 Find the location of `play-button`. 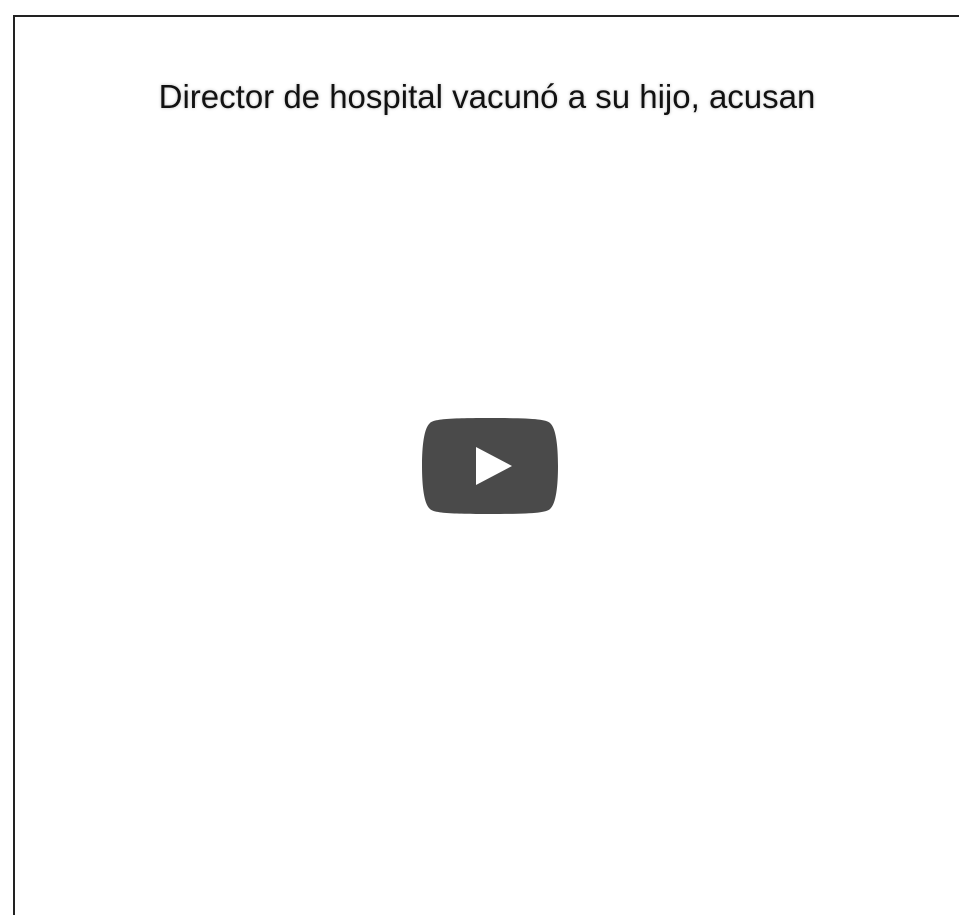

play-button is located at coordinates (490, 466).